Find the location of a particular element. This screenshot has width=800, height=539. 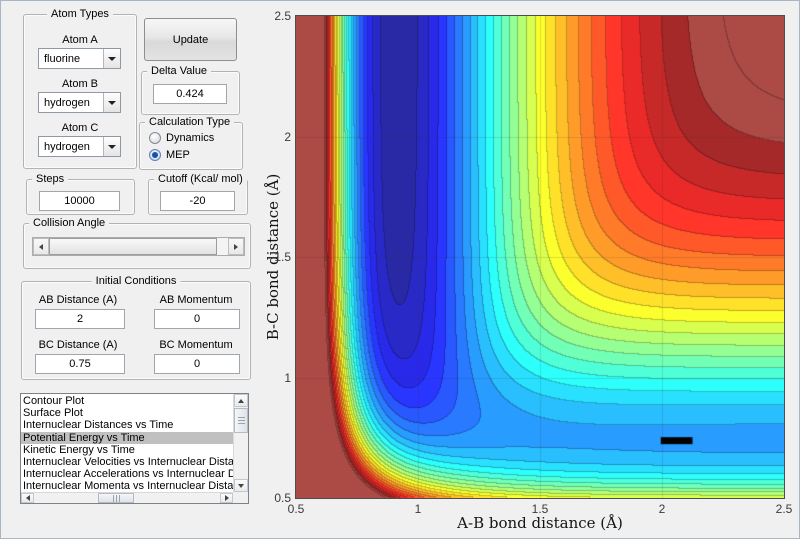

collision-angle-panel: Collision Angle is located at coordinates (137, 242).